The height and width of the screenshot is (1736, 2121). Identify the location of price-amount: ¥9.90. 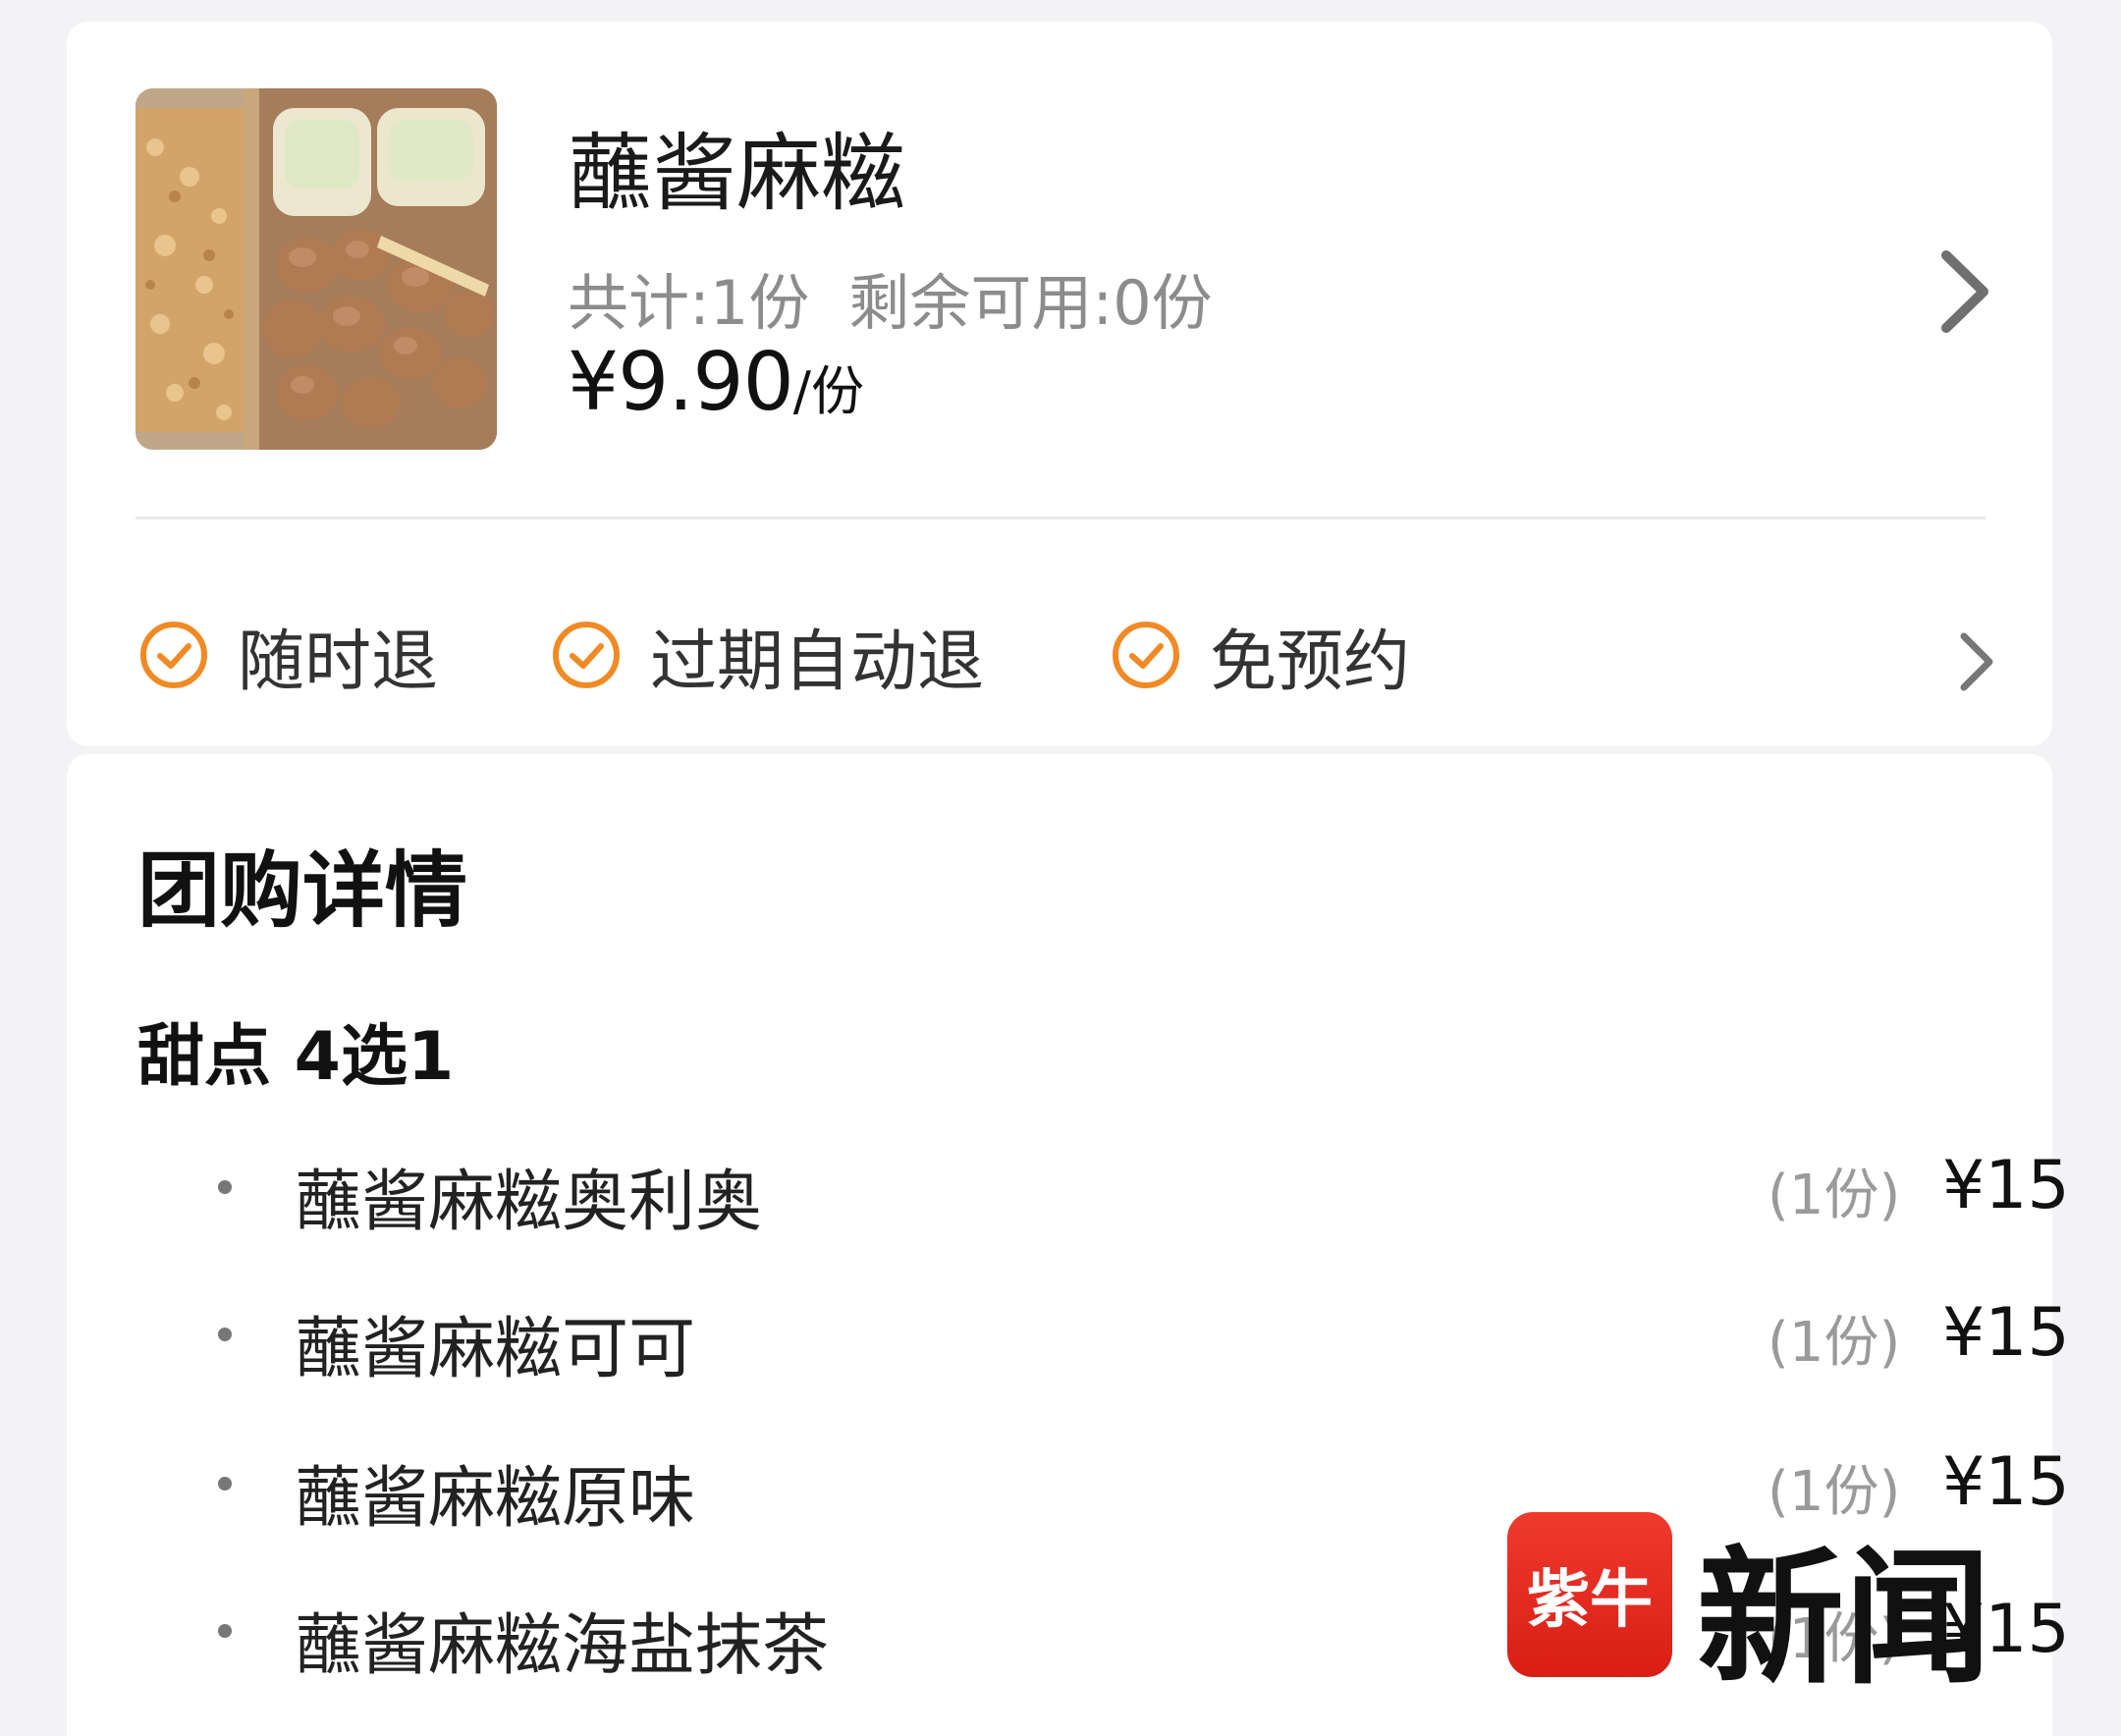
(681, 382).